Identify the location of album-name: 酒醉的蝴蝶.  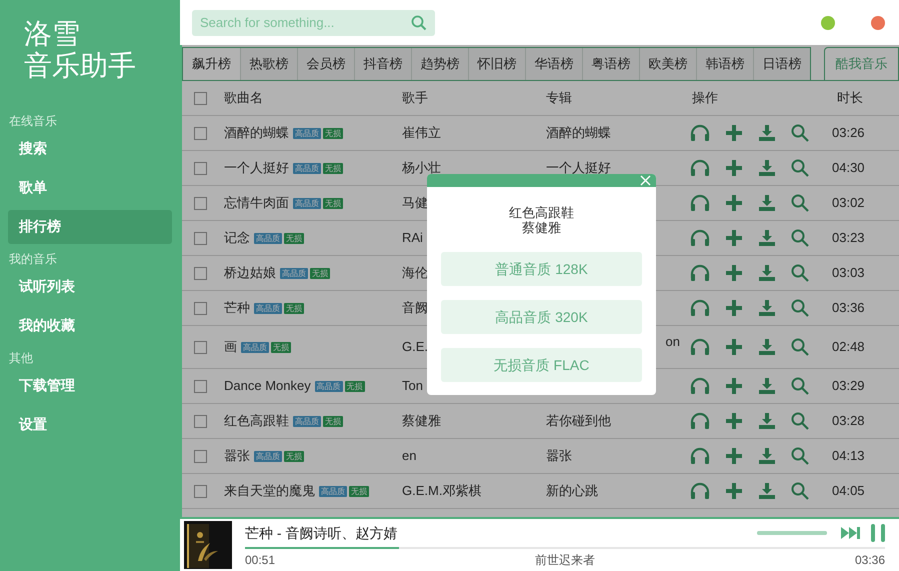
(578, 133).